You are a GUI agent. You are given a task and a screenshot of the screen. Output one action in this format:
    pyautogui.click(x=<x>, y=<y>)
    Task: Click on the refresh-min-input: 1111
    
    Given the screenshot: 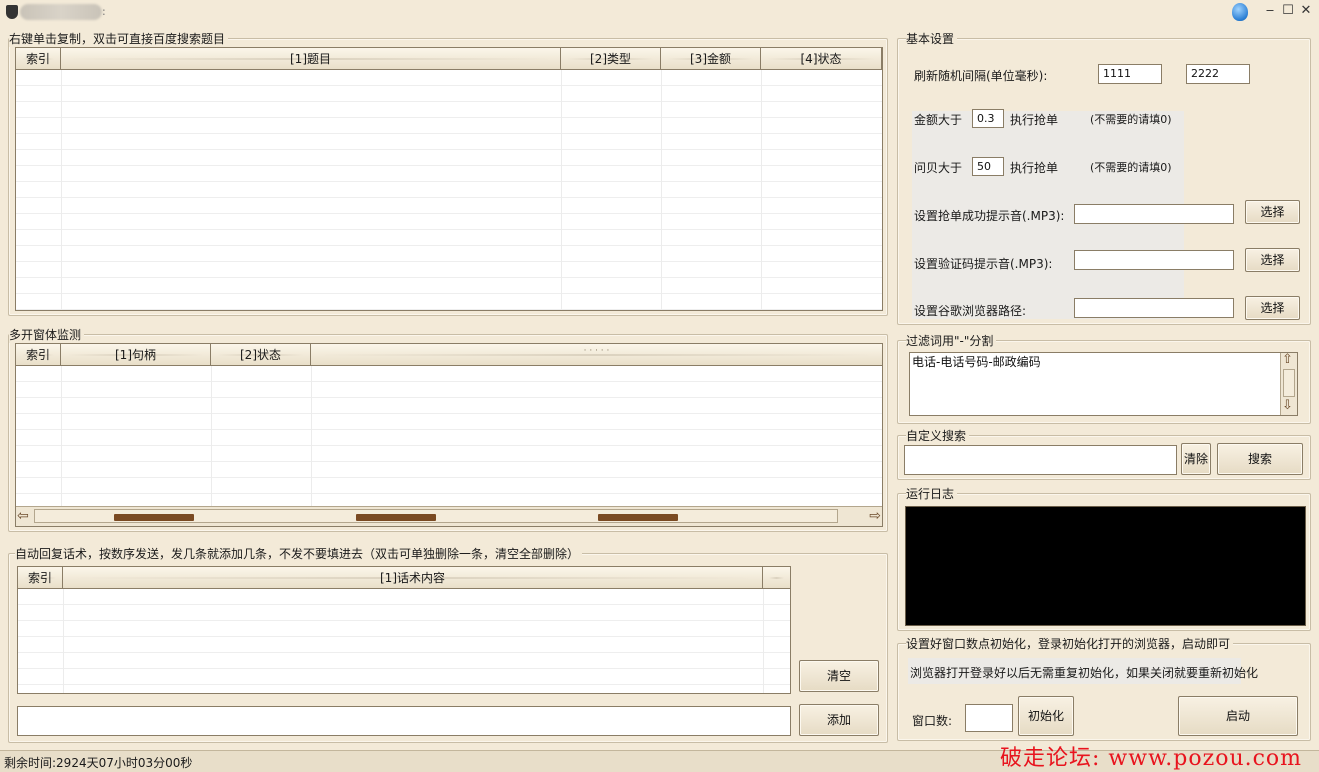 What is the action you would take?
    pyautogui.click(x=1130, y=74)
    